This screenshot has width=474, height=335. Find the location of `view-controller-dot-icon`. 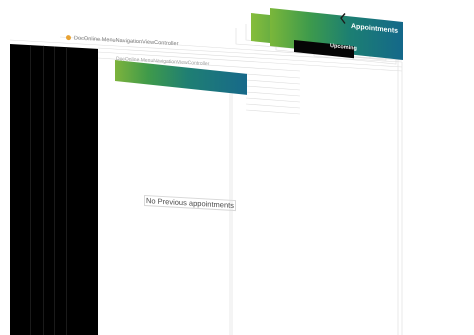

view-controller-dot-icon is located at coordinates (68, 38).